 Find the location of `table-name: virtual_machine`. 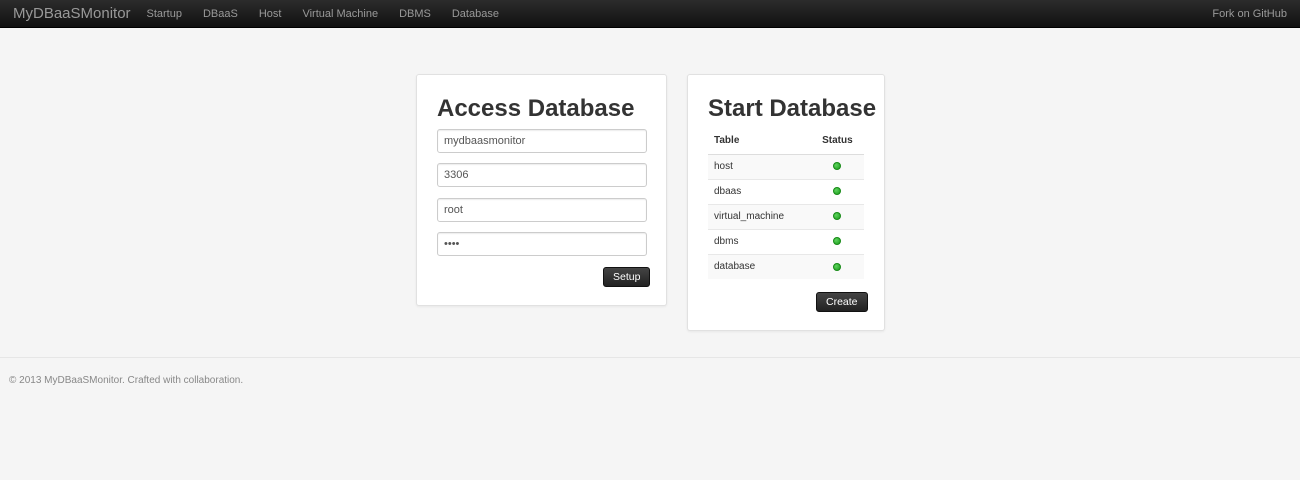

table-name: virtual_machine is located at coordinates (759, 216).